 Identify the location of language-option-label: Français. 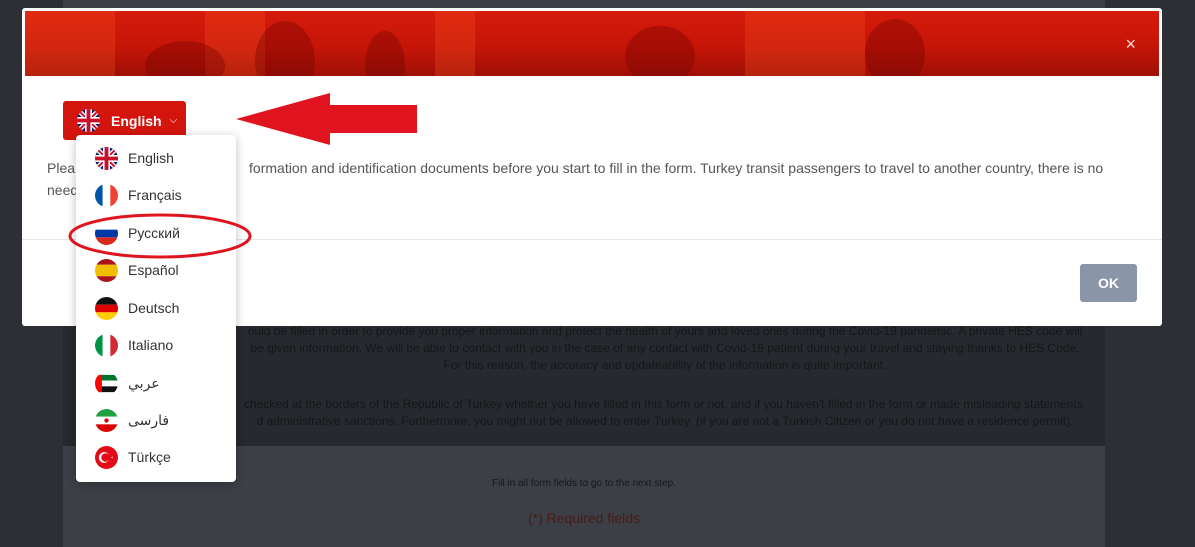
(155, 195).